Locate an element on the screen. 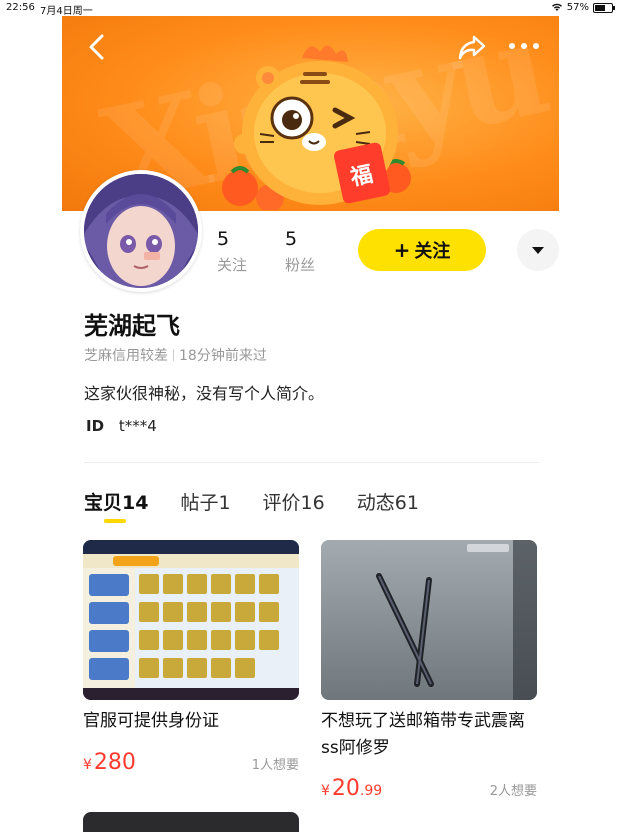  product-price: ¥ 20 .99 is located at coordinates (352, 788).